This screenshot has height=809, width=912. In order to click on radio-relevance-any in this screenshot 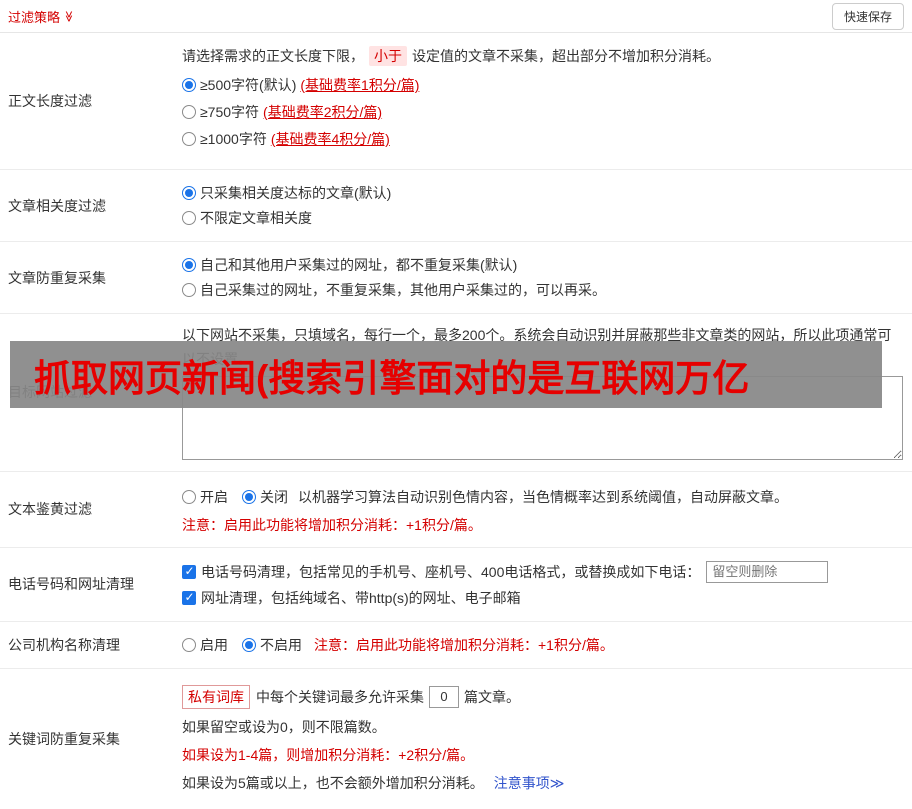, I will do `click(189, 218)`.